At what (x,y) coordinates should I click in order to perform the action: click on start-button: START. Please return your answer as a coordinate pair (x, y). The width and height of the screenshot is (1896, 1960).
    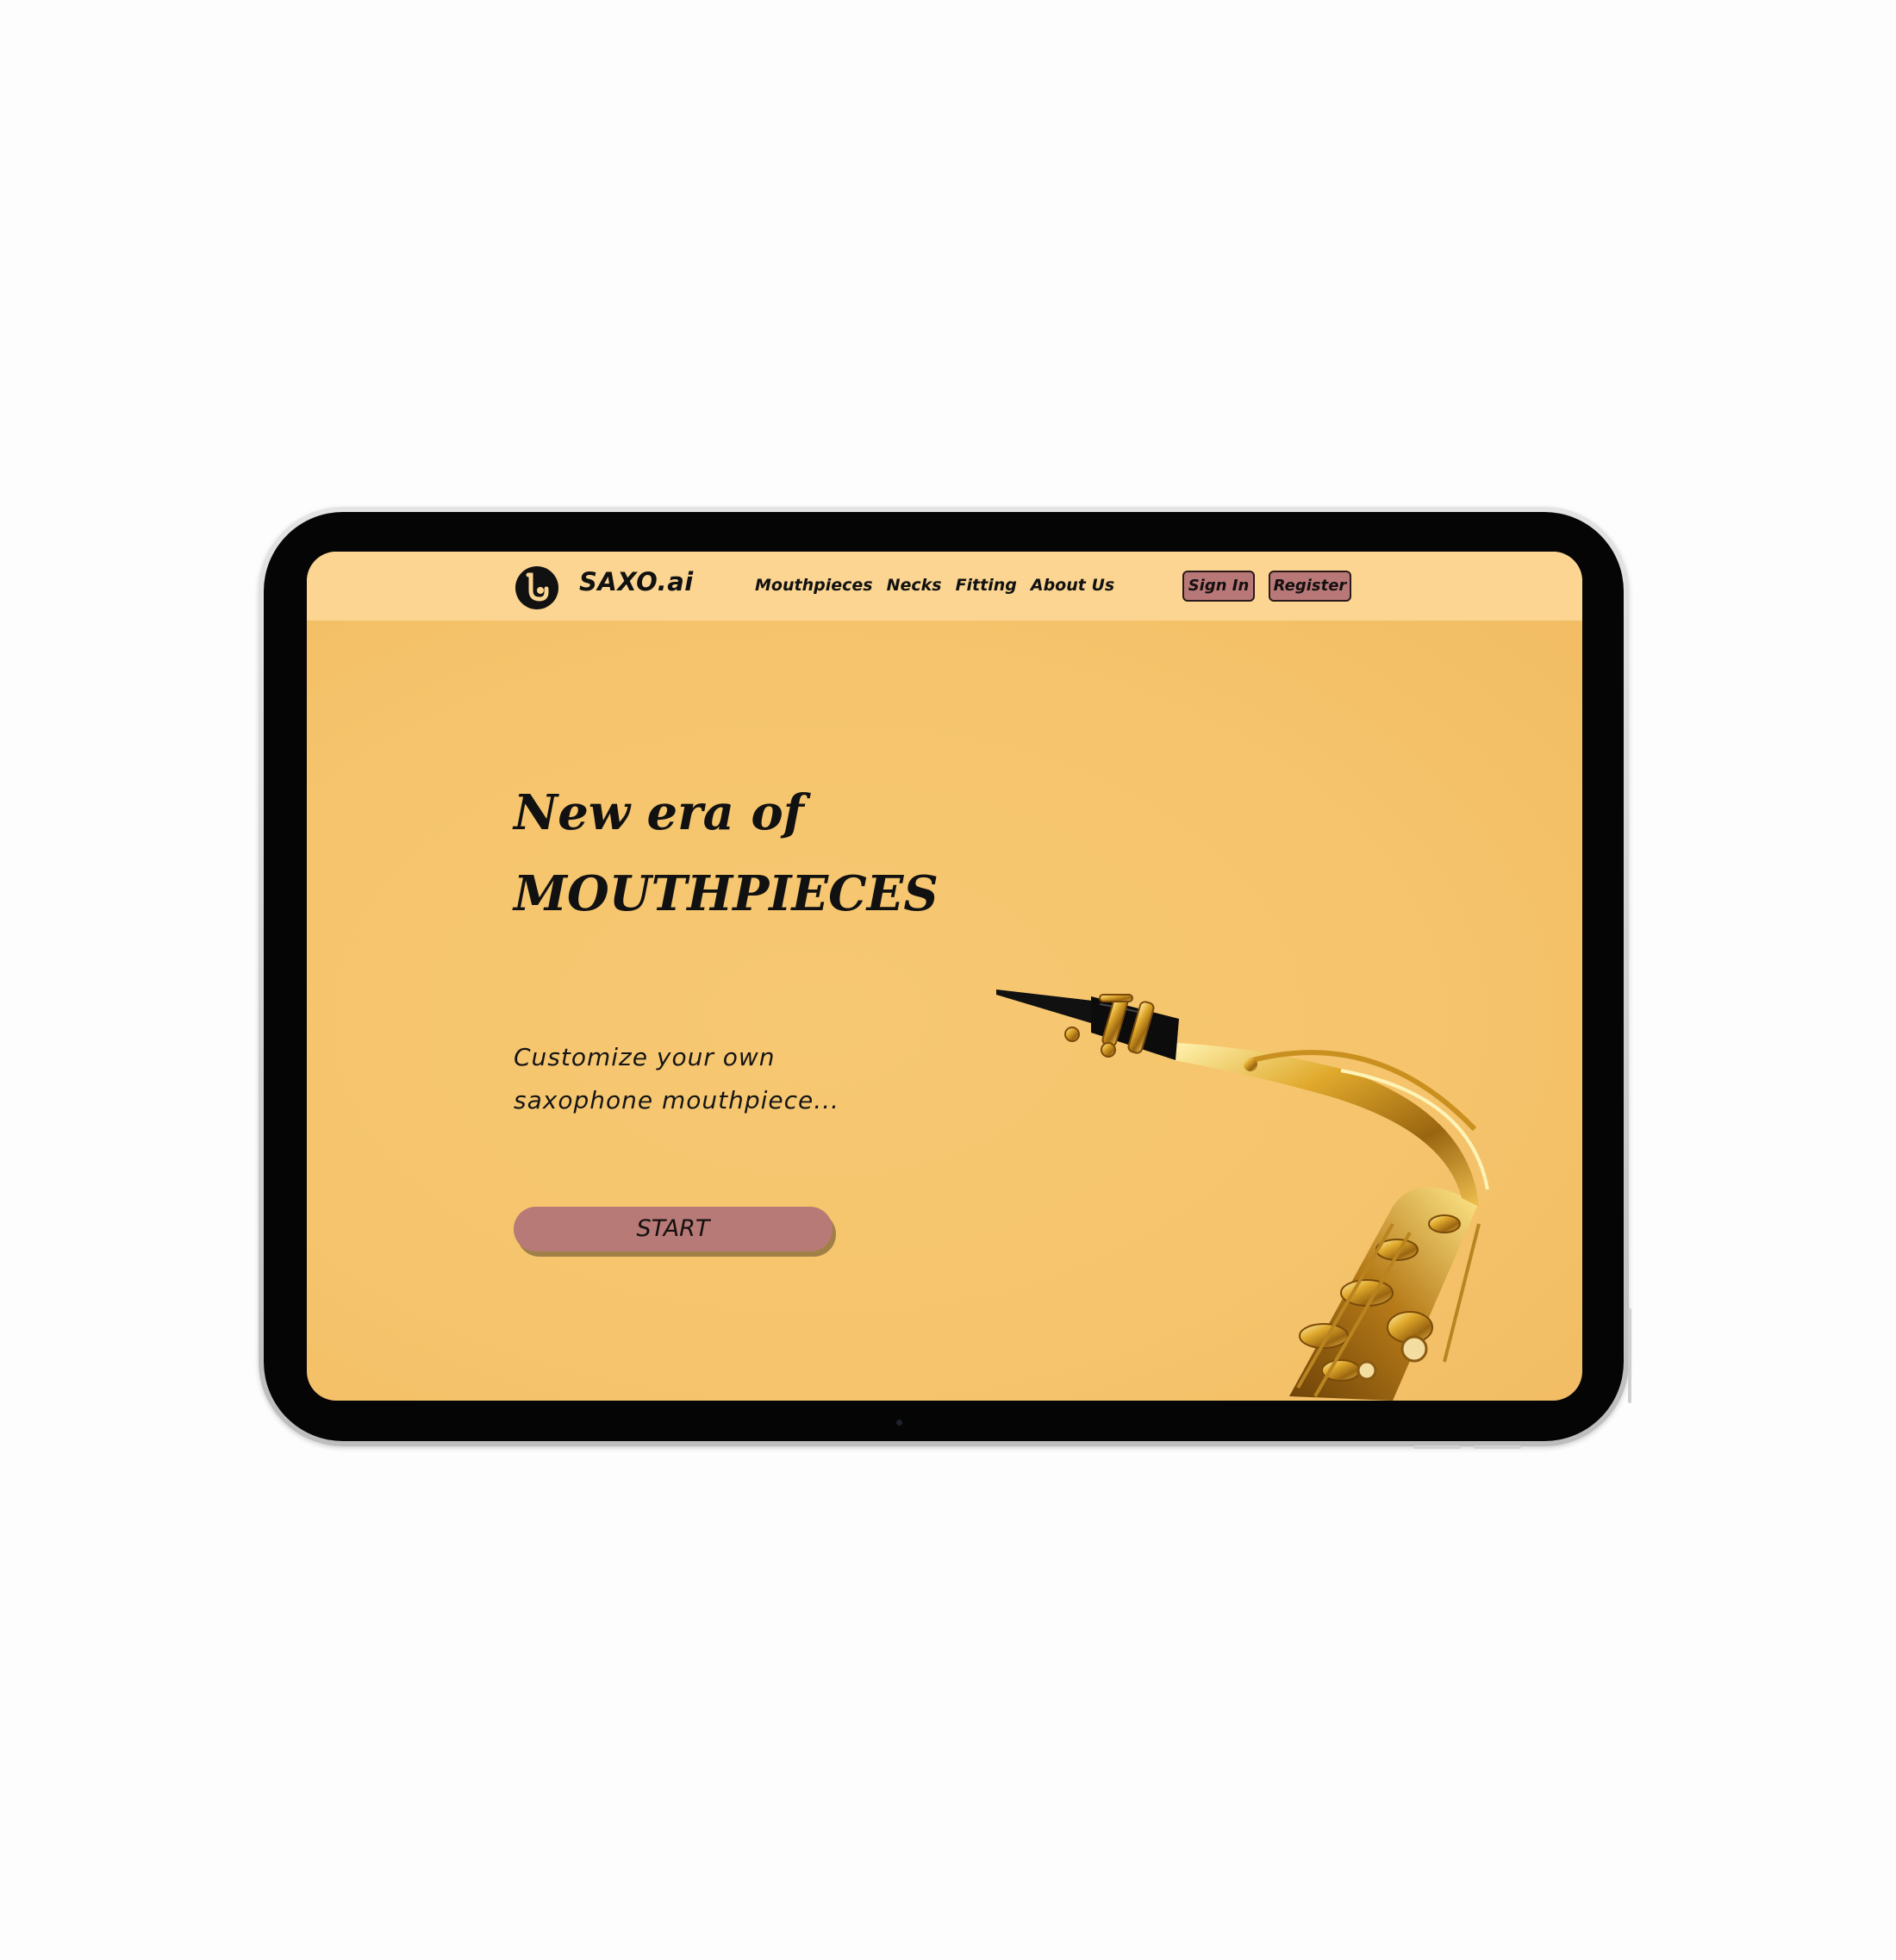
    Looking at the image, I should click on (673, 1229).